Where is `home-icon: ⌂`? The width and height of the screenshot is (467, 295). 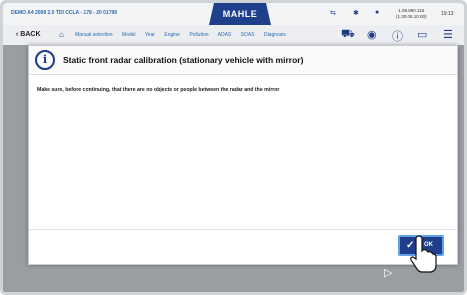 home-icon: ⌂ is located at coordinates (61, 34).